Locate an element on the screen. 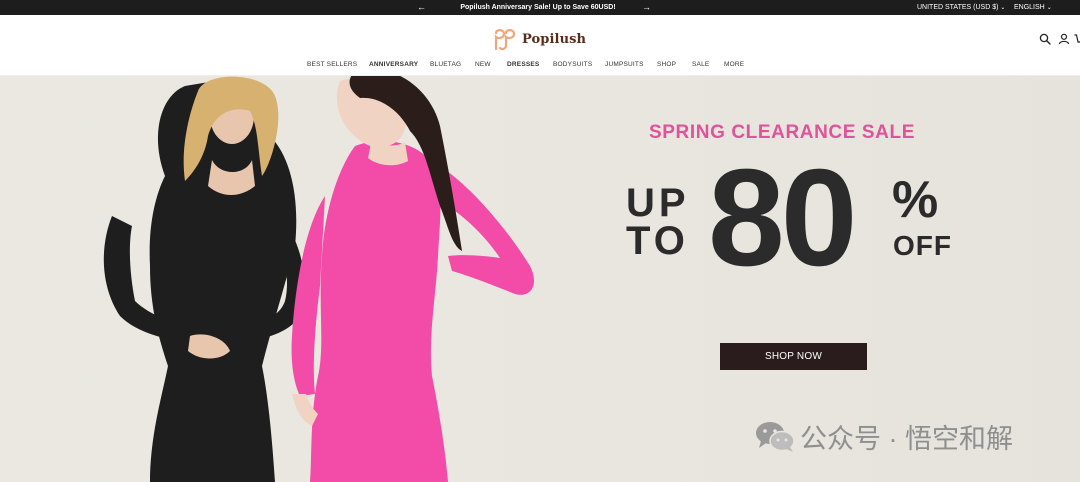  country-label: UNITED STATES (USD $) is located at coordinates (958, 7).